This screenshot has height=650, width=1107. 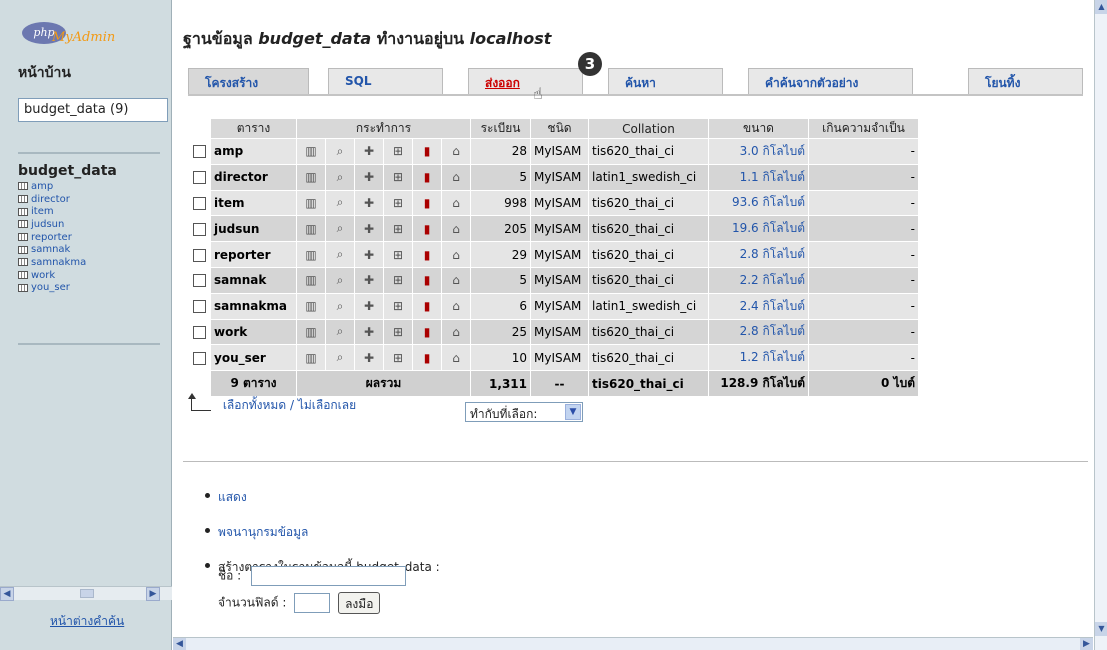 I want to click on left-table-label: you_ser, so click(x=50, y=287).